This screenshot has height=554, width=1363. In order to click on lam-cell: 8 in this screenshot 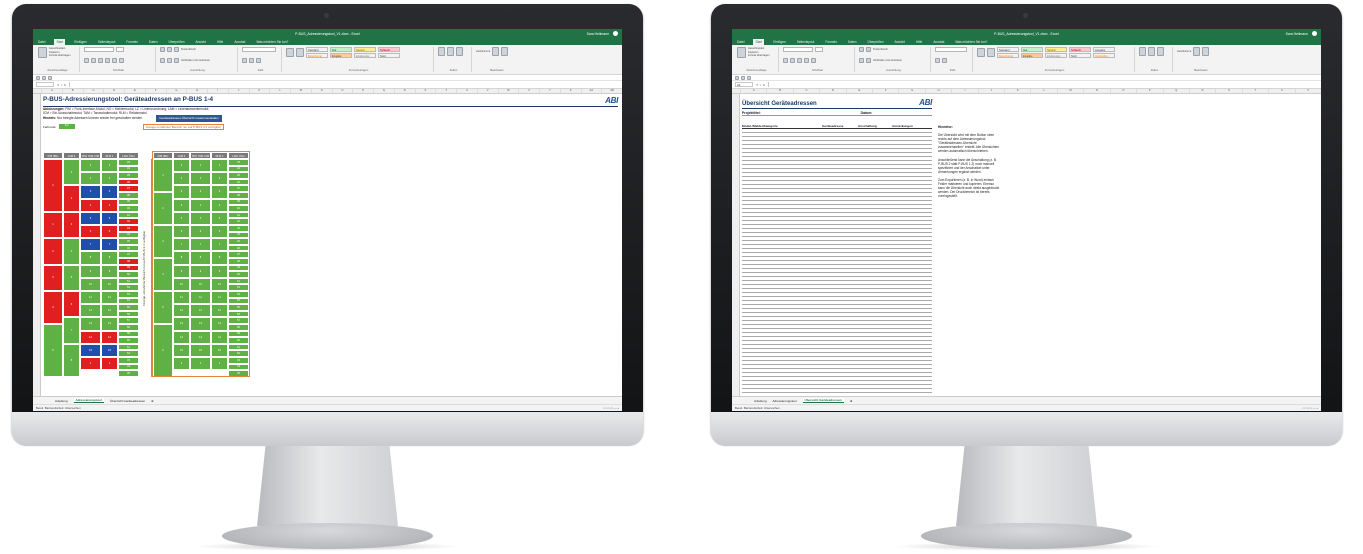, I will do `click(71, 360)`.